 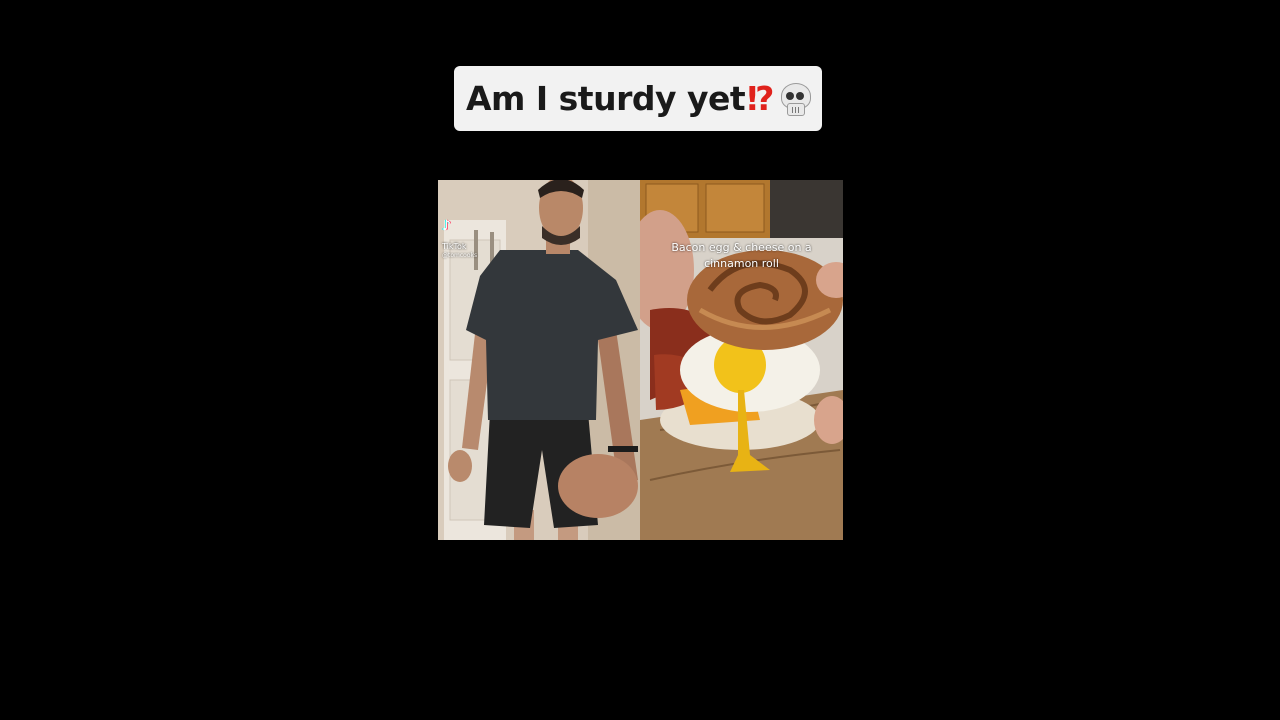 I want to click on sandwich-image, so click(x=741, y=360).